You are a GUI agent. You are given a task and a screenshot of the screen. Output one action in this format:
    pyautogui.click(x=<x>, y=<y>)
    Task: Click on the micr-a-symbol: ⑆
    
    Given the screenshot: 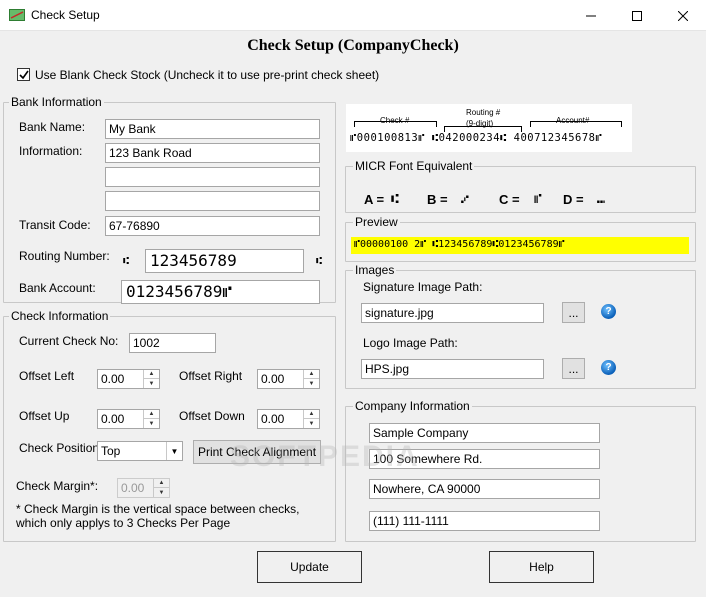 What is the action you would take?
    pyautogui.click(x=395, y=199)
    